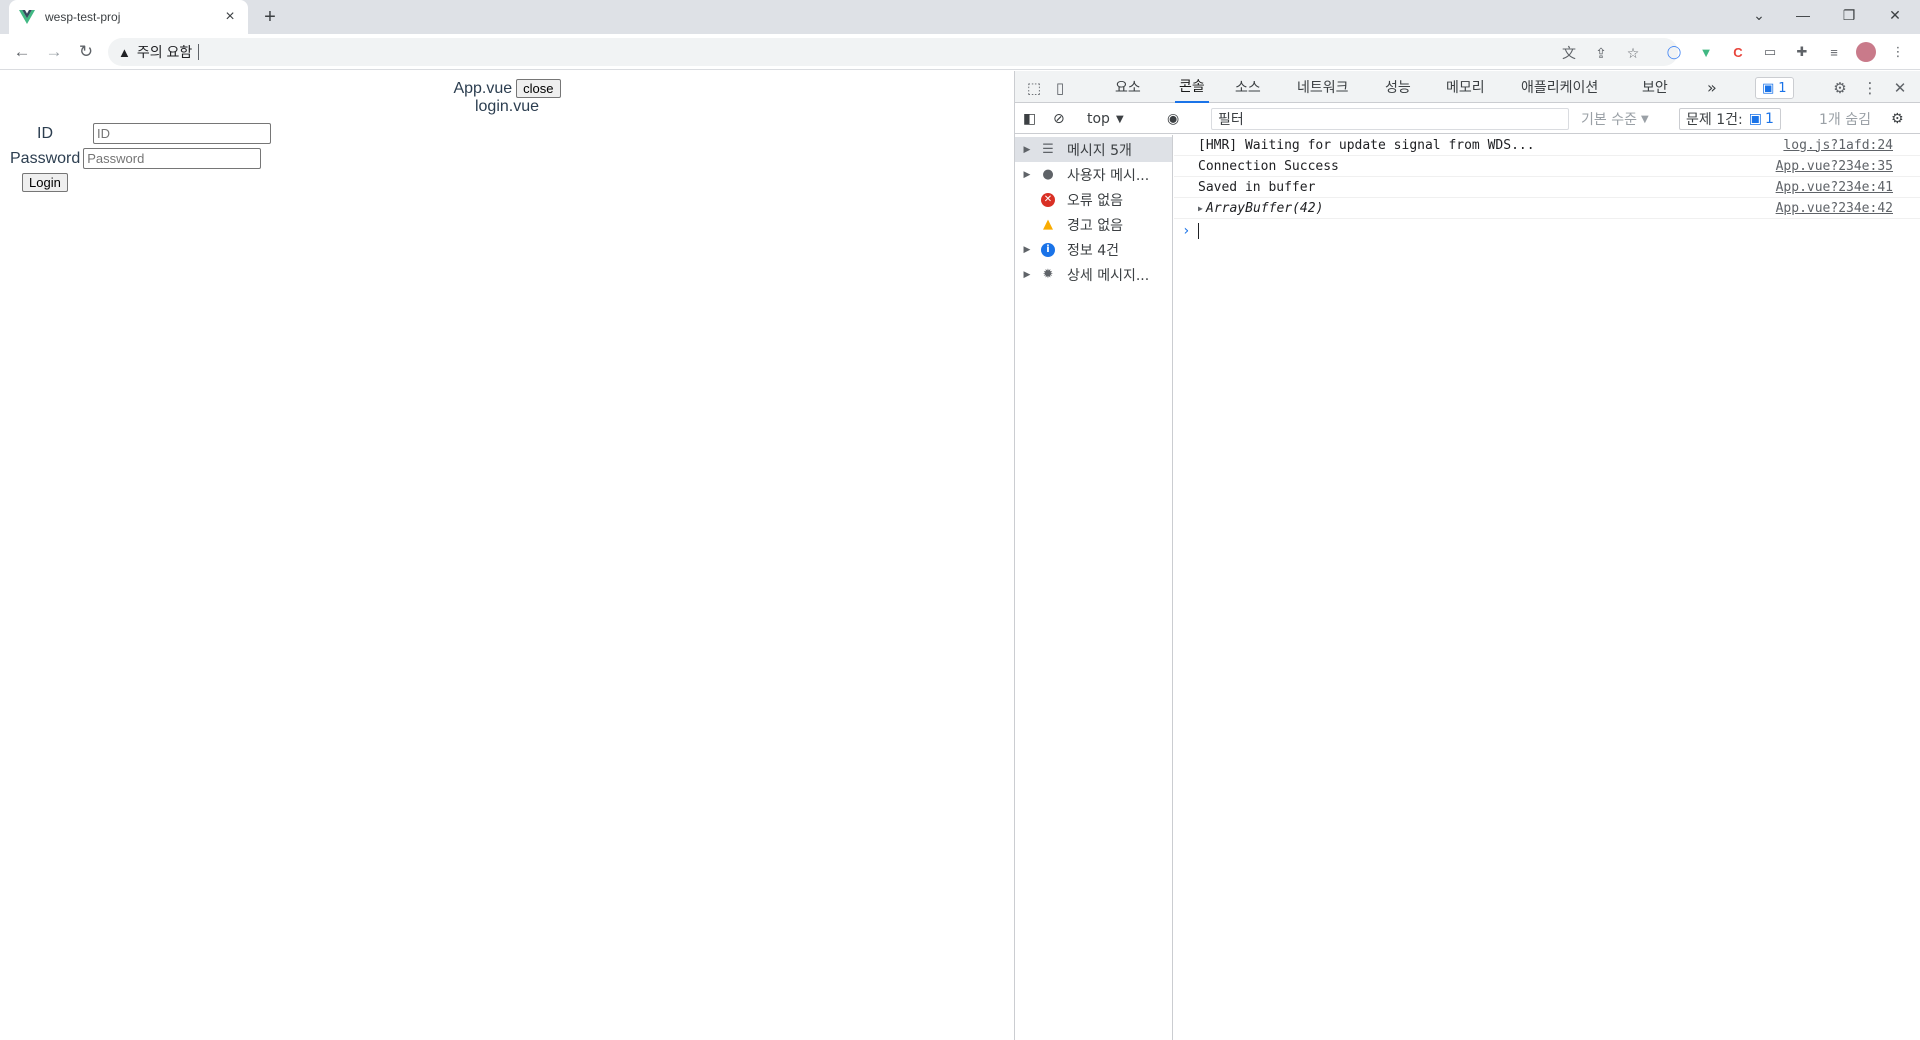  Describe the element at coordinates (1774, 88) in the screenshot. I see `issues-badge: ▣ 1` at that location.